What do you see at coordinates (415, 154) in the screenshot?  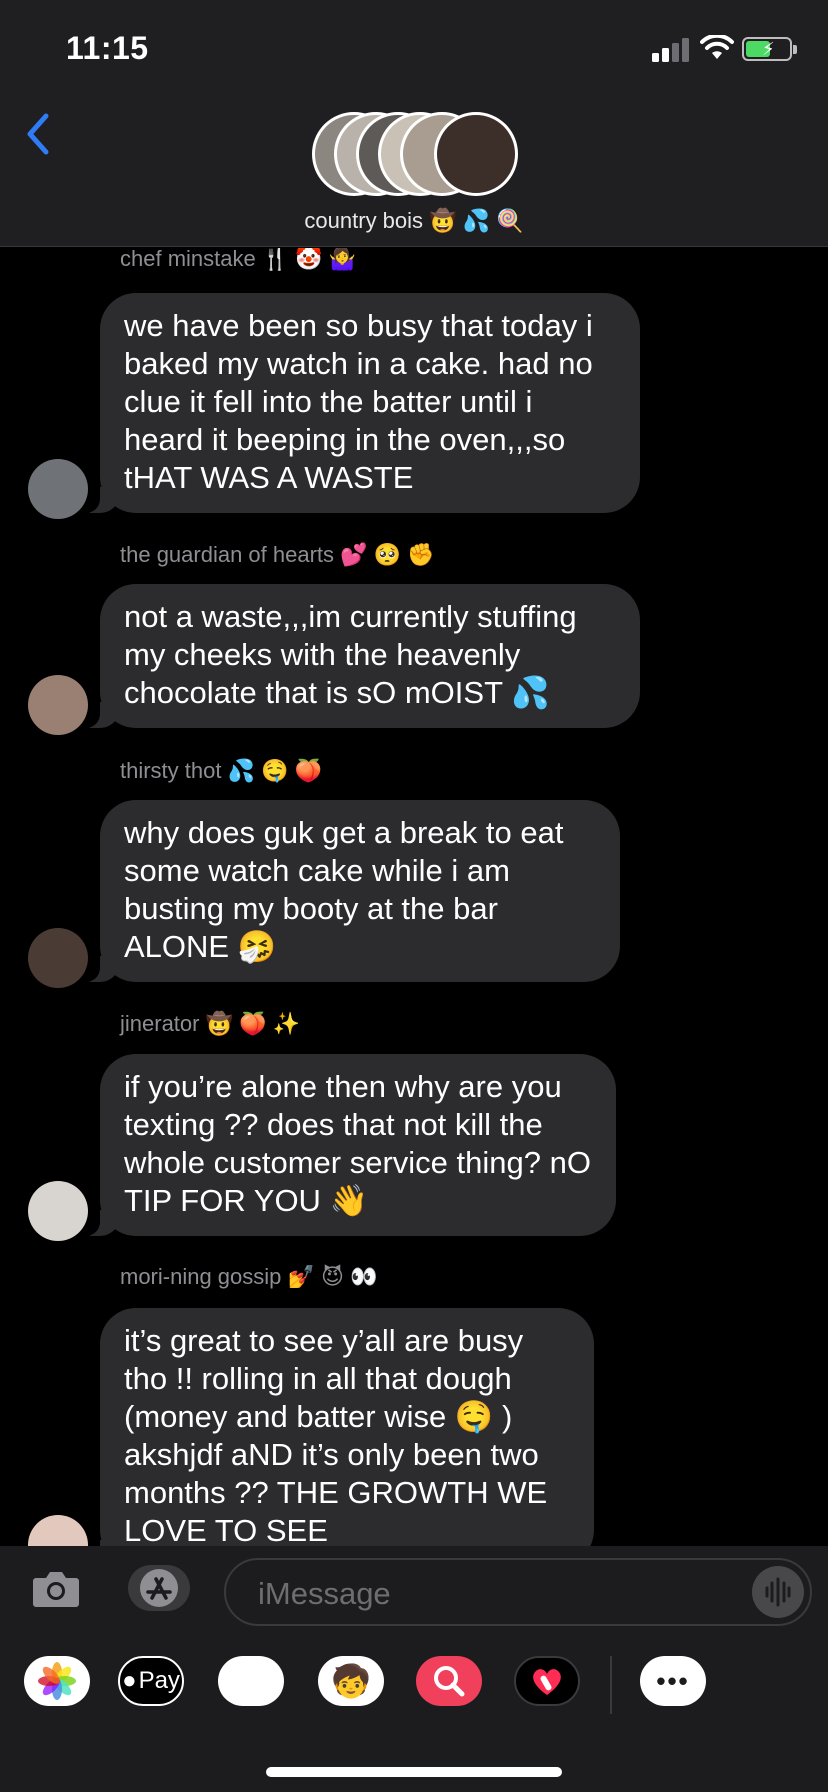 I see `group-avatar-stack` at bounding box center [415, 154].